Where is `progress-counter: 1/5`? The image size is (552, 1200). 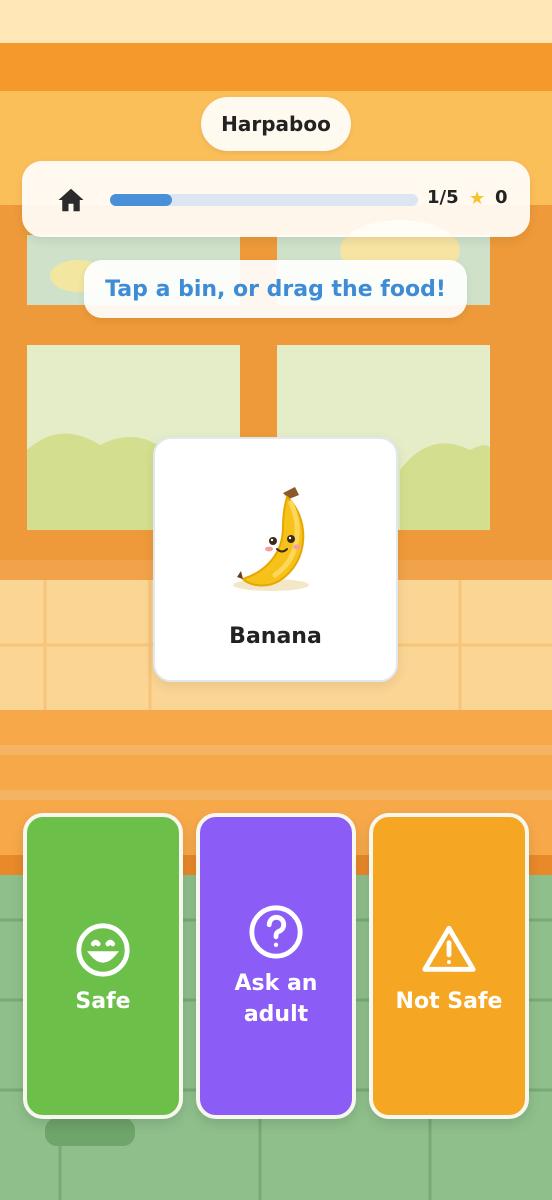
progress-counter: 1/5 is located at coordinates (443, 197).